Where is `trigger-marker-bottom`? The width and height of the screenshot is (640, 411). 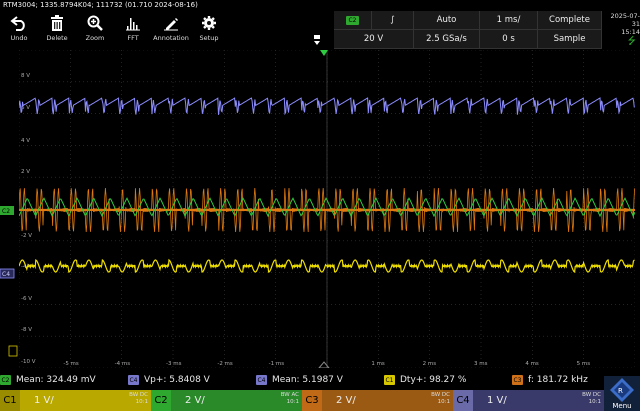
trigger-marker-bottom is located at coordinates (324, 365).